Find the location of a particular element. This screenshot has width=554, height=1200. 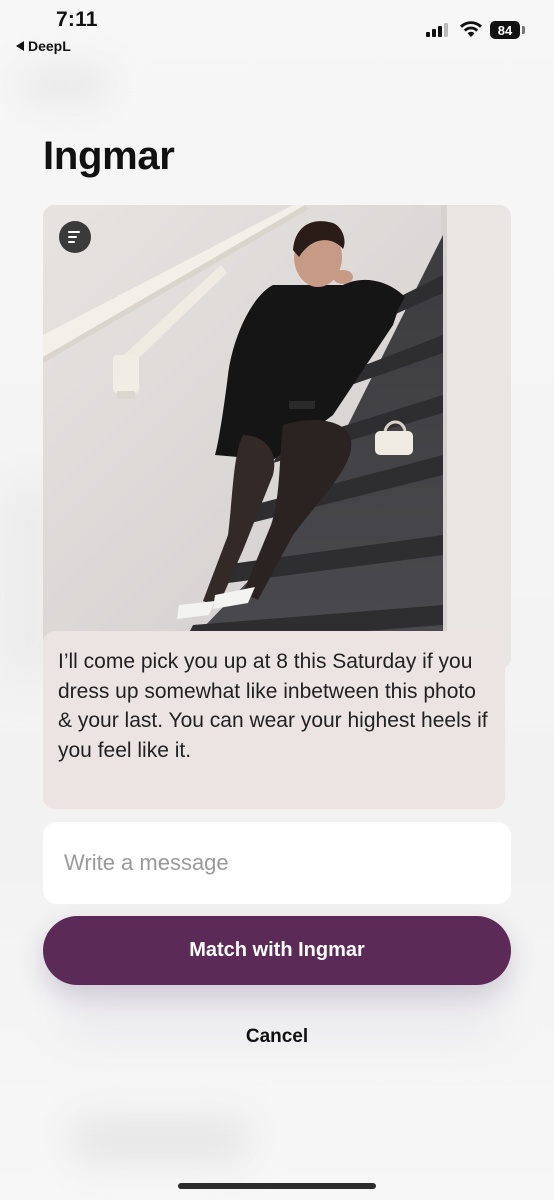

wifi-icon is located at coordinates (471, 29).